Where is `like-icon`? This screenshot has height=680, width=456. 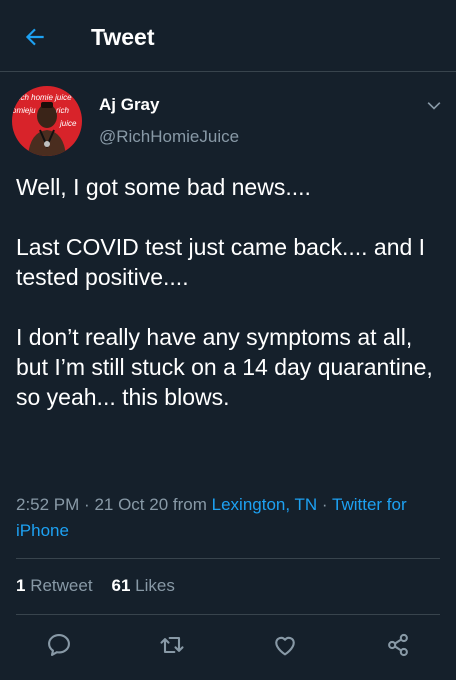 like-icon is located at coordinates (285, 645).